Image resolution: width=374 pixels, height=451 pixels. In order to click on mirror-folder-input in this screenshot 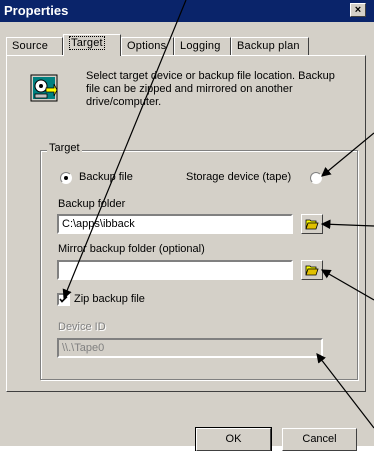, I will do `click(175, 270)`.